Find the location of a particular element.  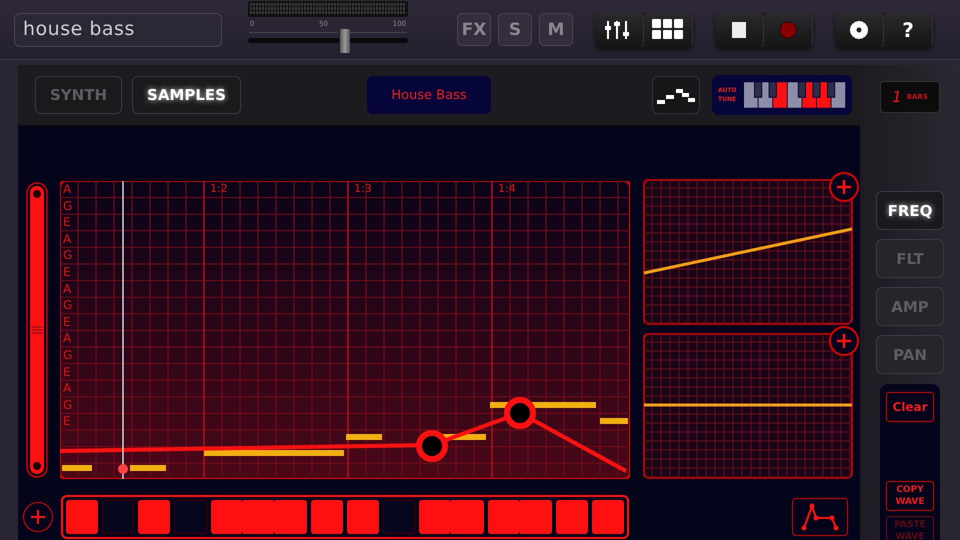

bar-marker: 1:2 is located at coordinates (219, 188).